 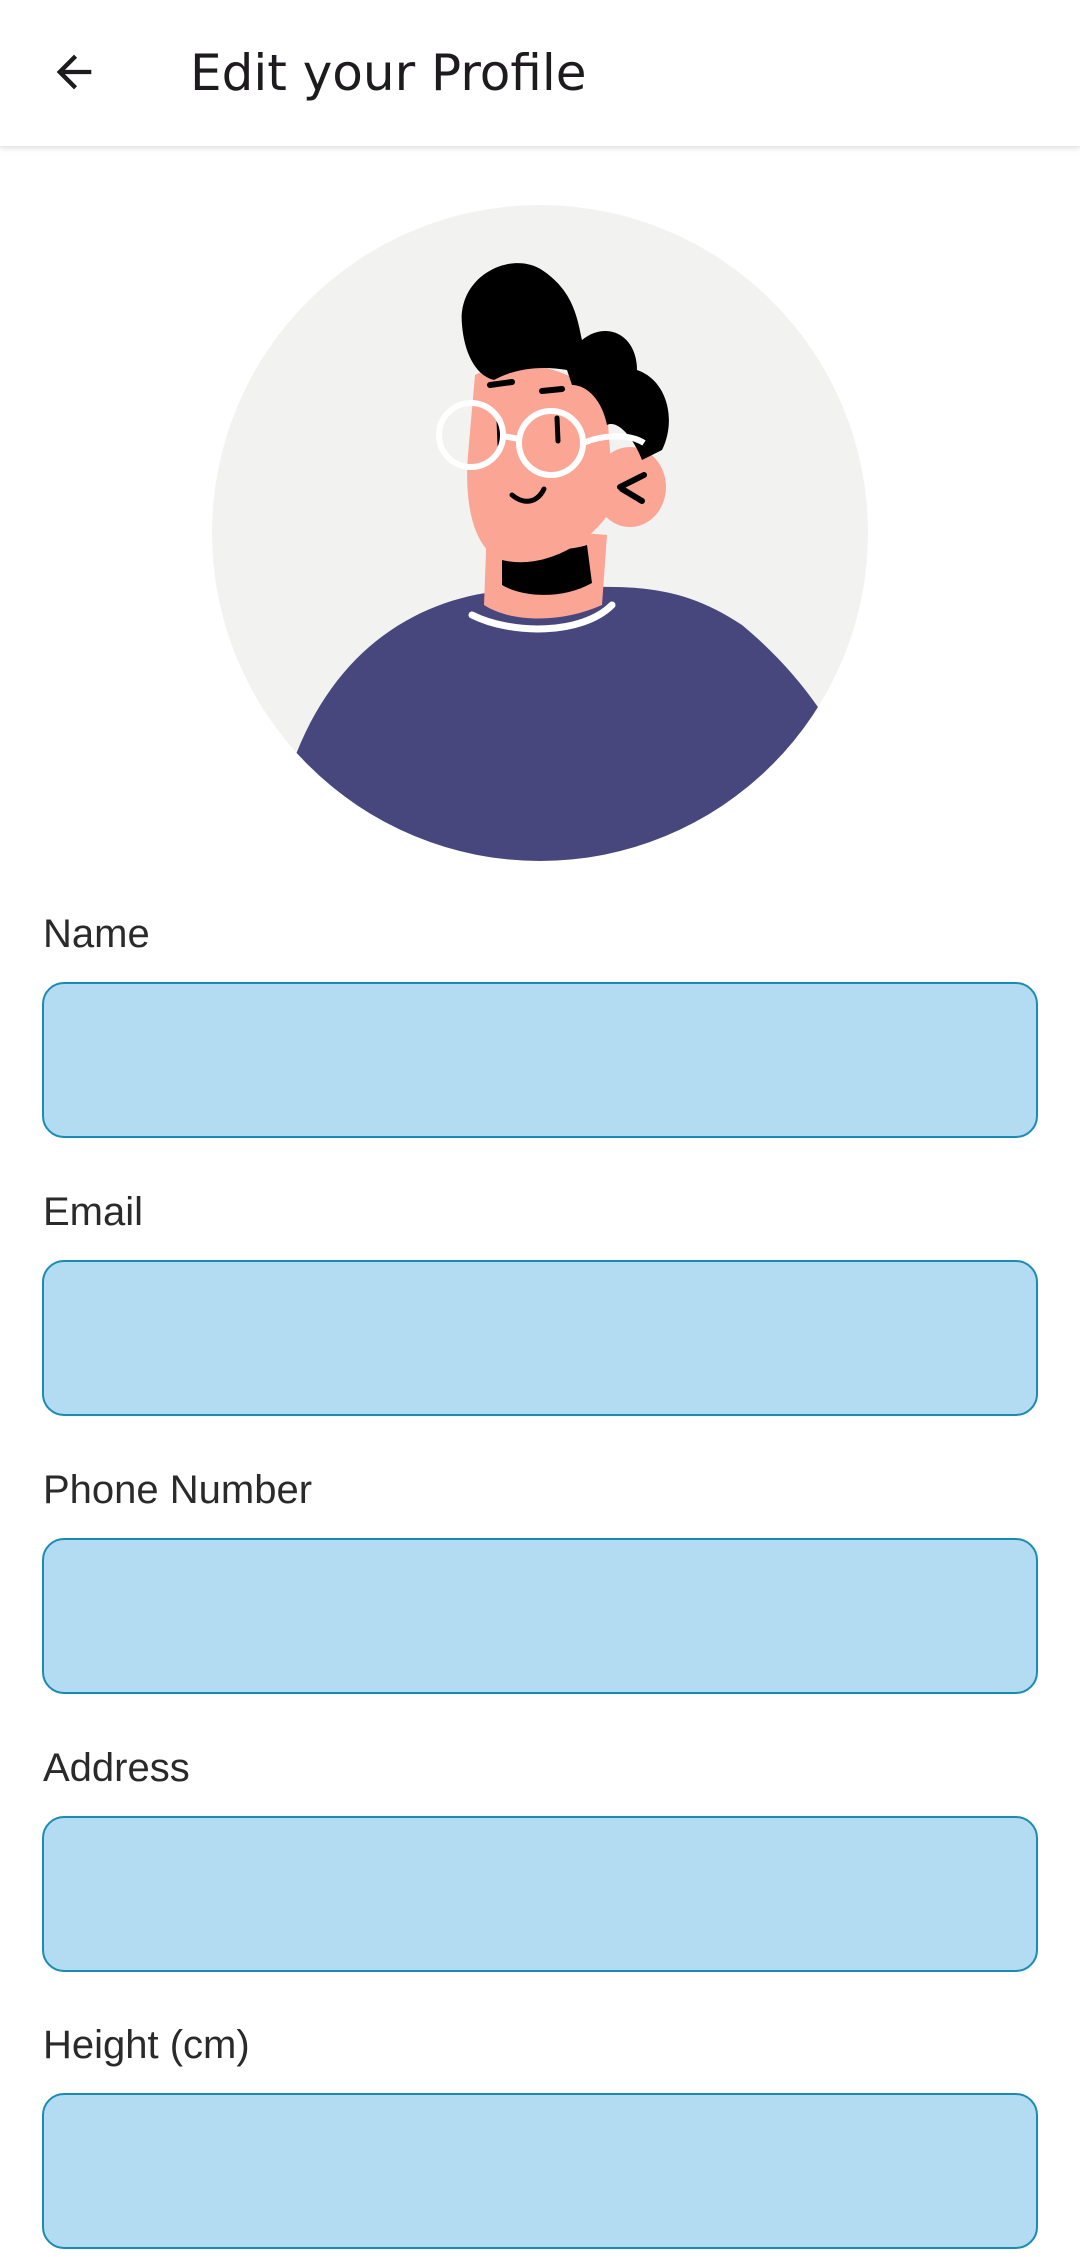 I want to click on phone-number-label: Phone Number, so click(x=178, y=1490).